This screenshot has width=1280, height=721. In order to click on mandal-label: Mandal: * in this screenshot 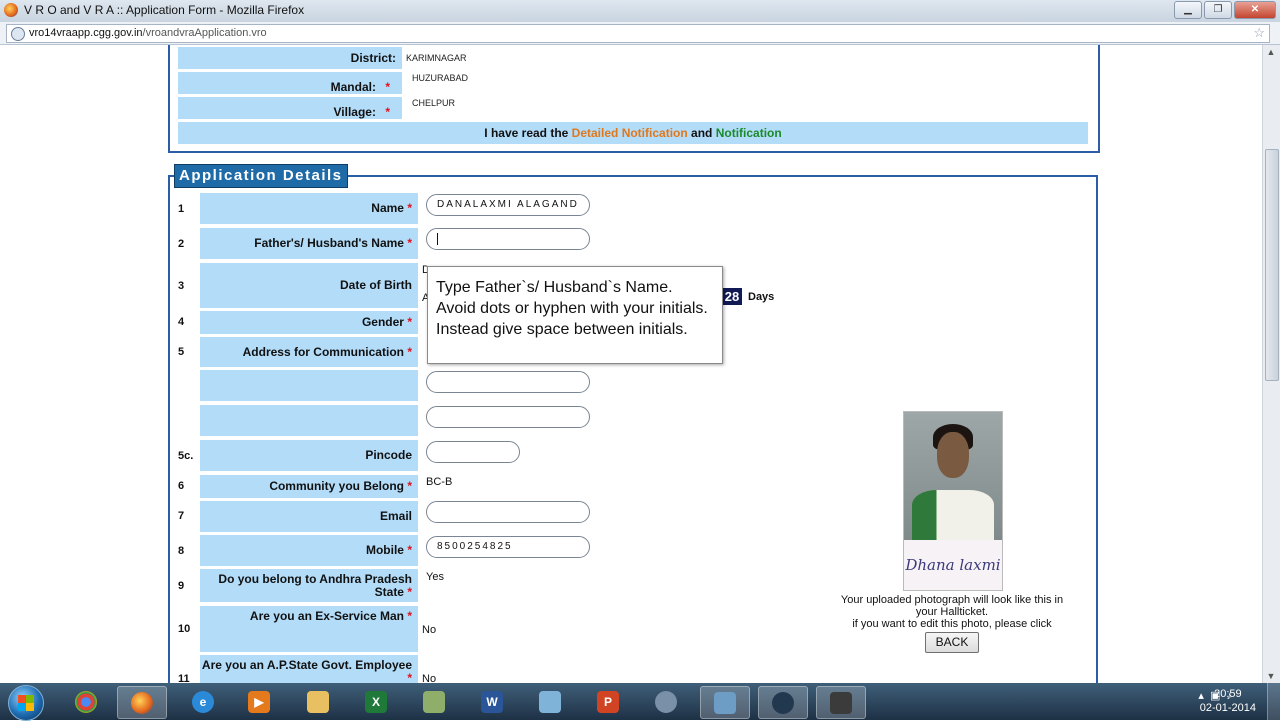, I will do `click(290, 83)`.